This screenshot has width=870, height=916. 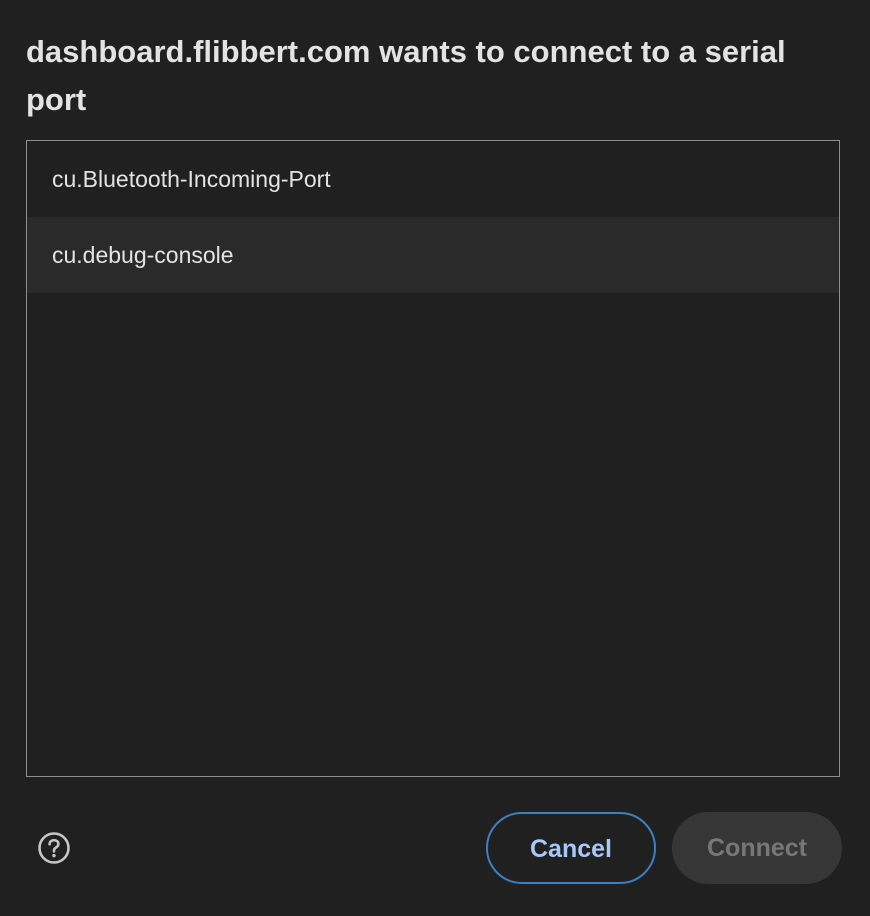 I want to click on connect-button: Connect, so click(x=757, y=848).